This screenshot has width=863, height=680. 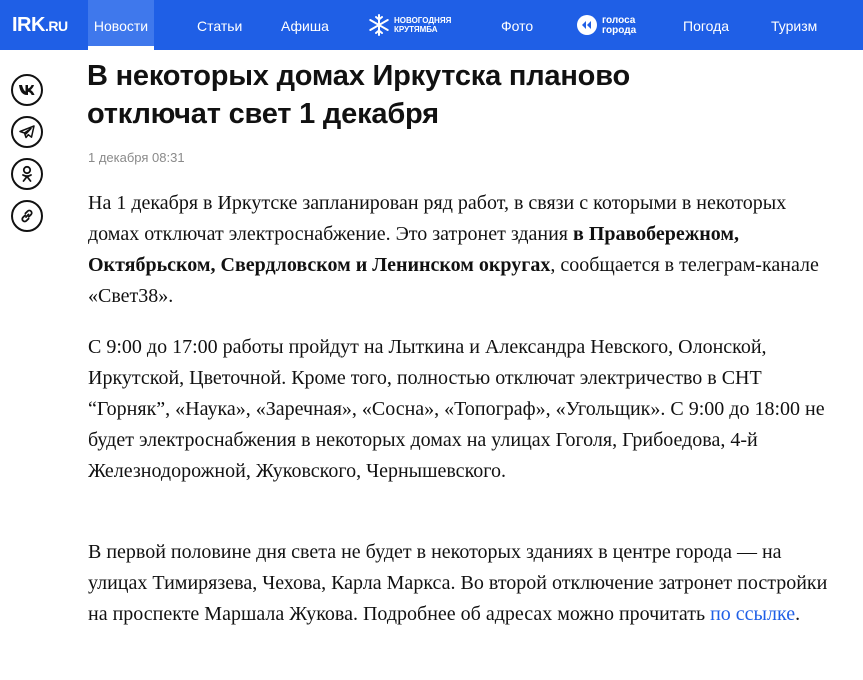 What do you see at coordinates (619, 30) in the screenshot?
I see `promo-line2: города` at bounding box center [619, 30].